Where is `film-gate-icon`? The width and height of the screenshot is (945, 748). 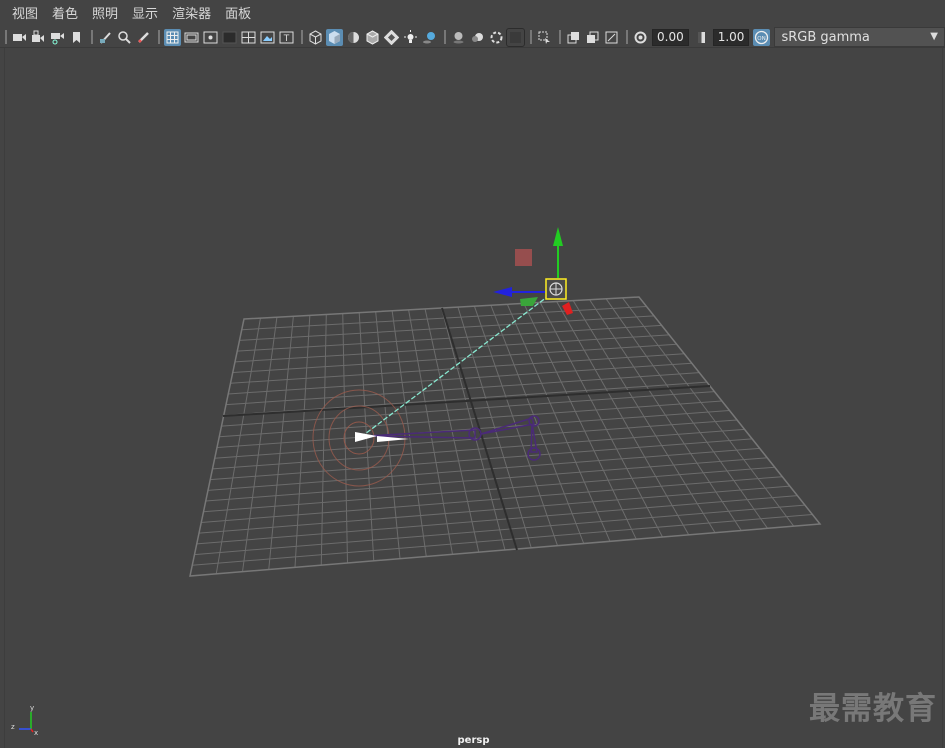 film-gate-icon is located at coordinates (191, 37).